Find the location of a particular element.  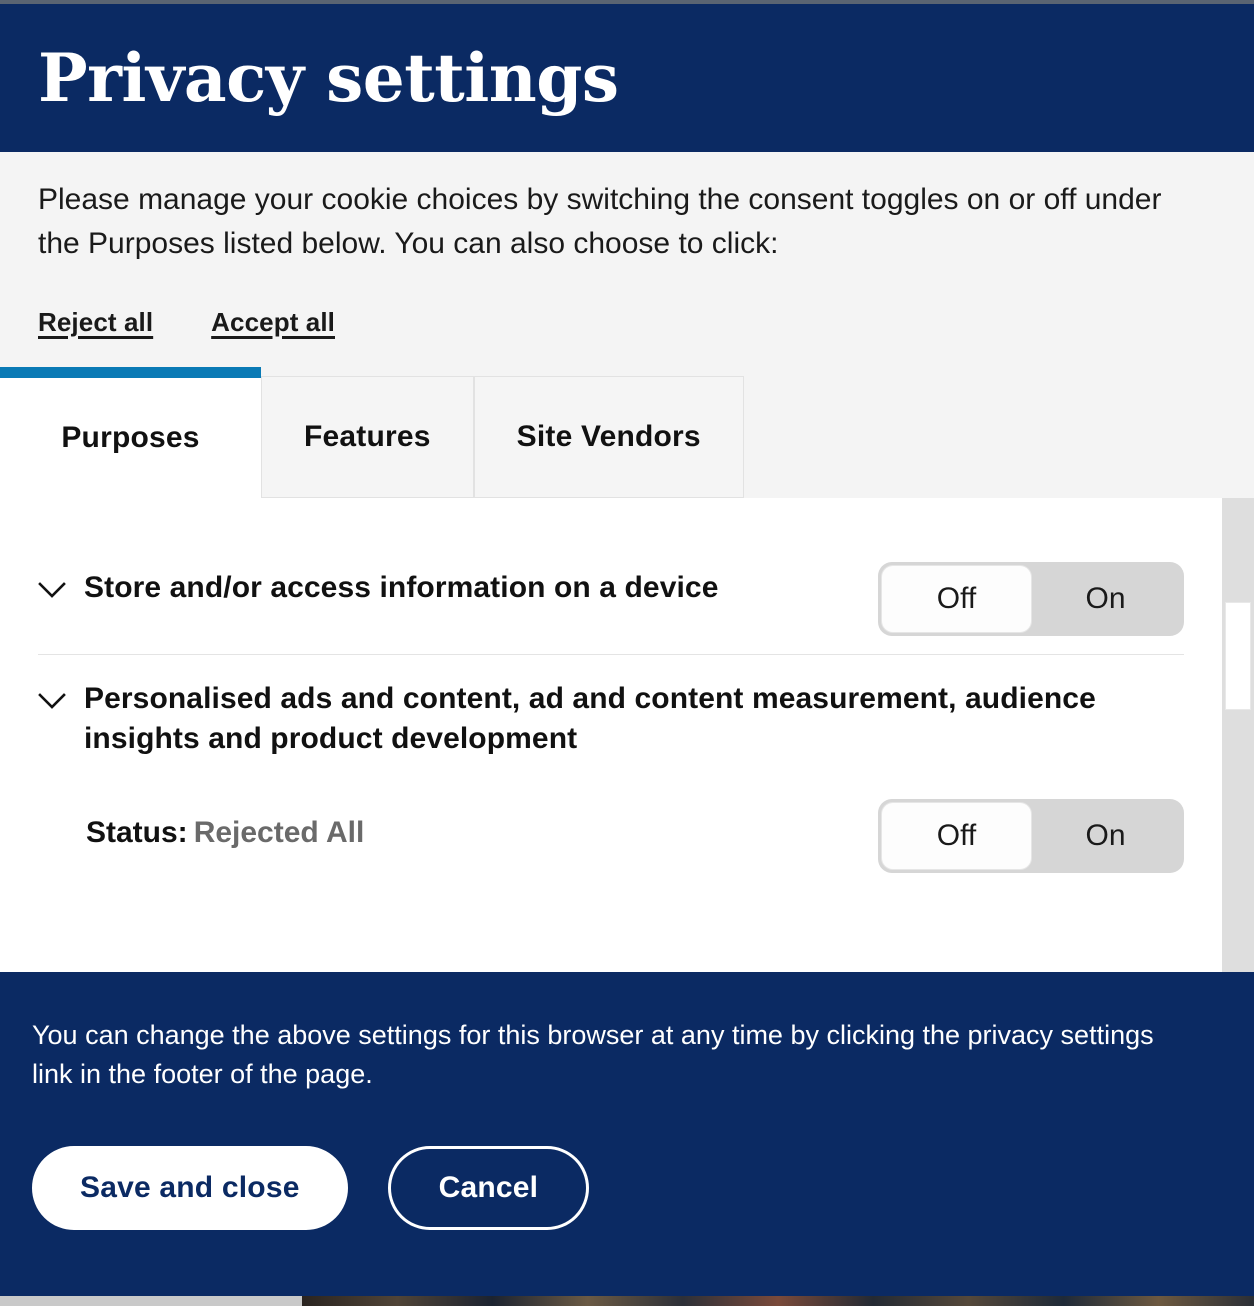

panel-scrollbar is located at coordinates (1238, 734).